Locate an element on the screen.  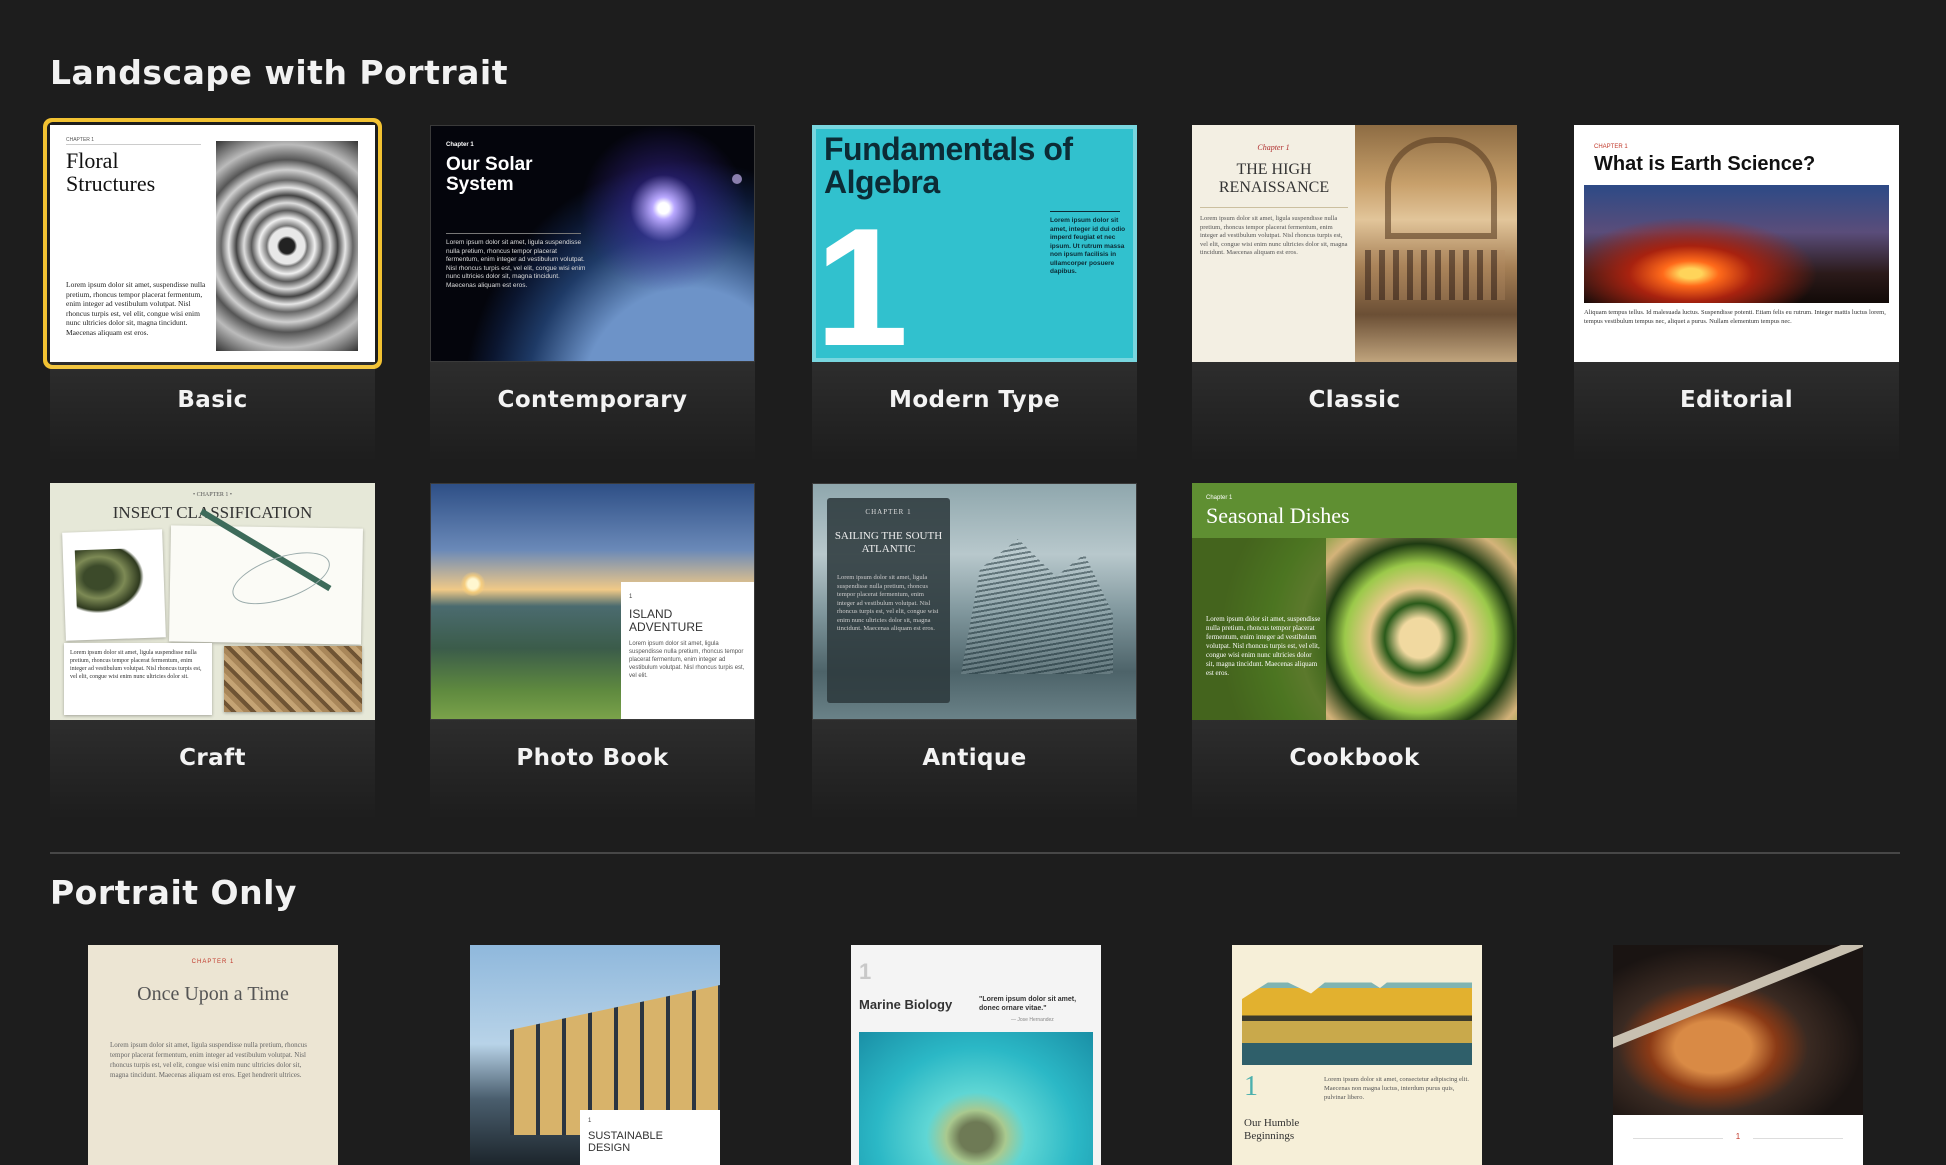
thumb-title: SAILING THE SOUTH ATLANTIC is located at coordinates (888, 542).